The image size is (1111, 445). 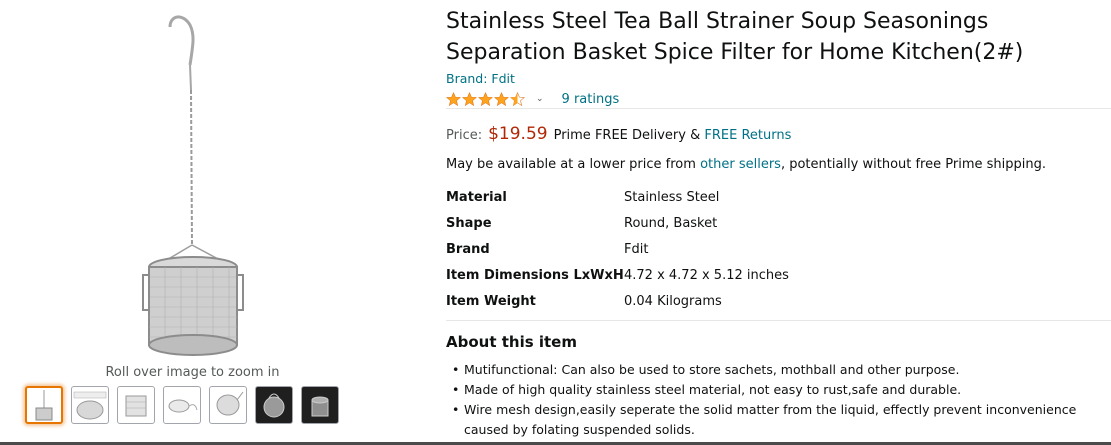 What do you see at coordinates (672, 197) in the screenshot?
I see `spec-value: Stainless Steel` at bounding box center [672, 197].